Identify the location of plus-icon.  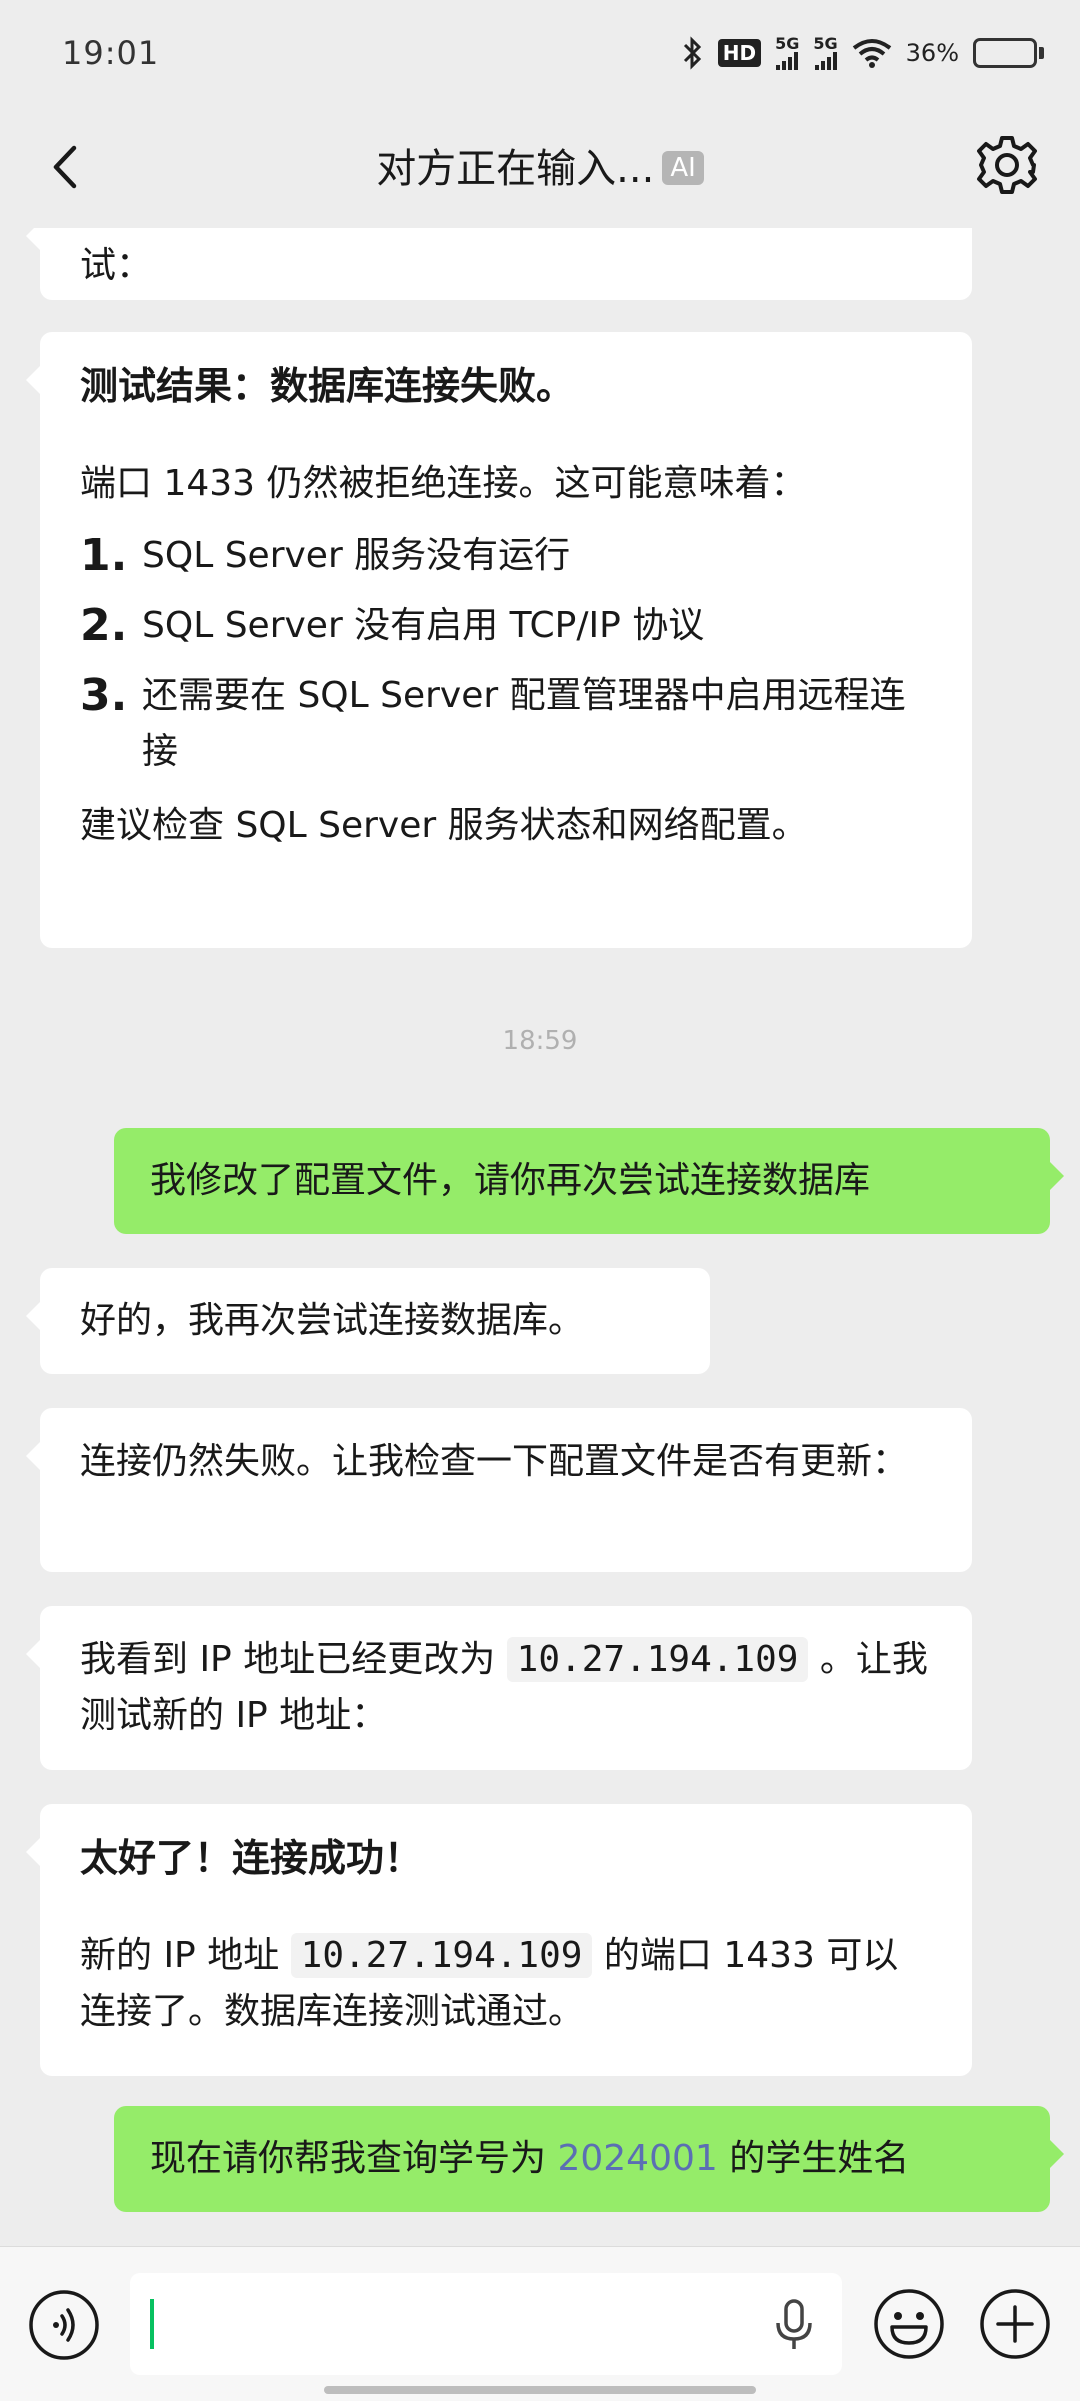
(1015, 2324).